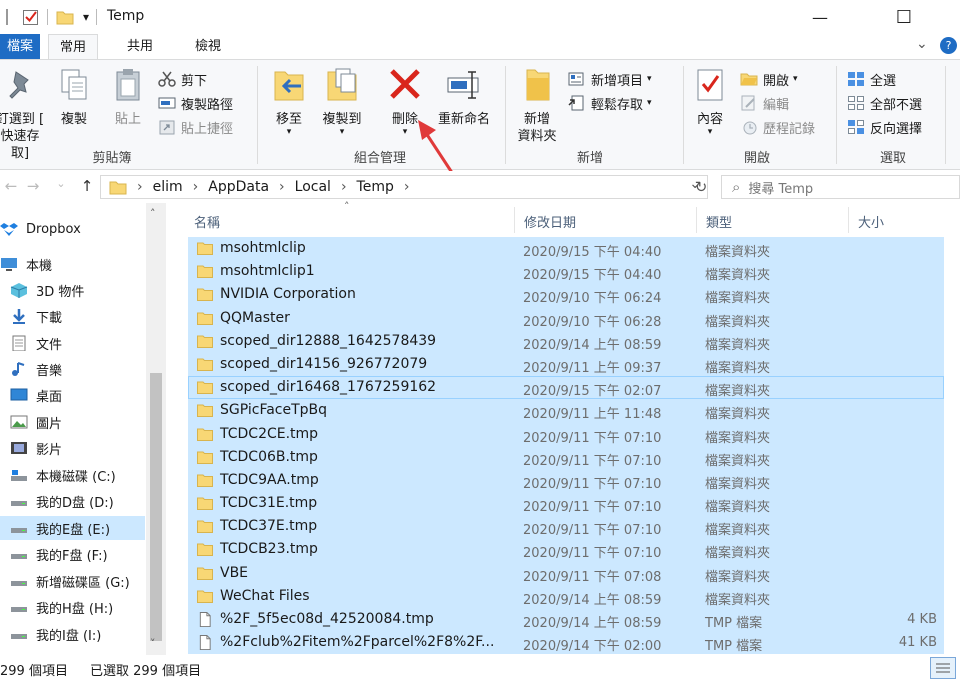  What do you see at coordinates (33, 187) in the screenshot?
I see `forward-button: →` at bounding box center [33, 187].